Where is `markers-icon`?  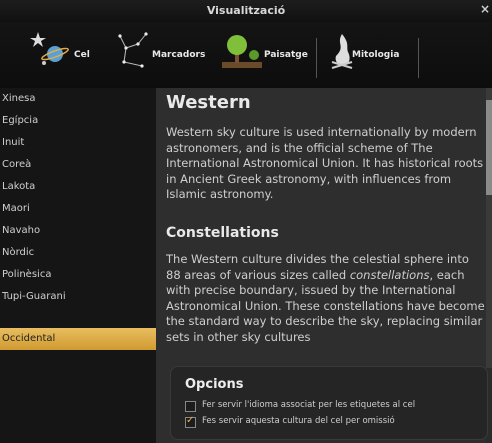 markers-icon is located at coordinates (133, 50).